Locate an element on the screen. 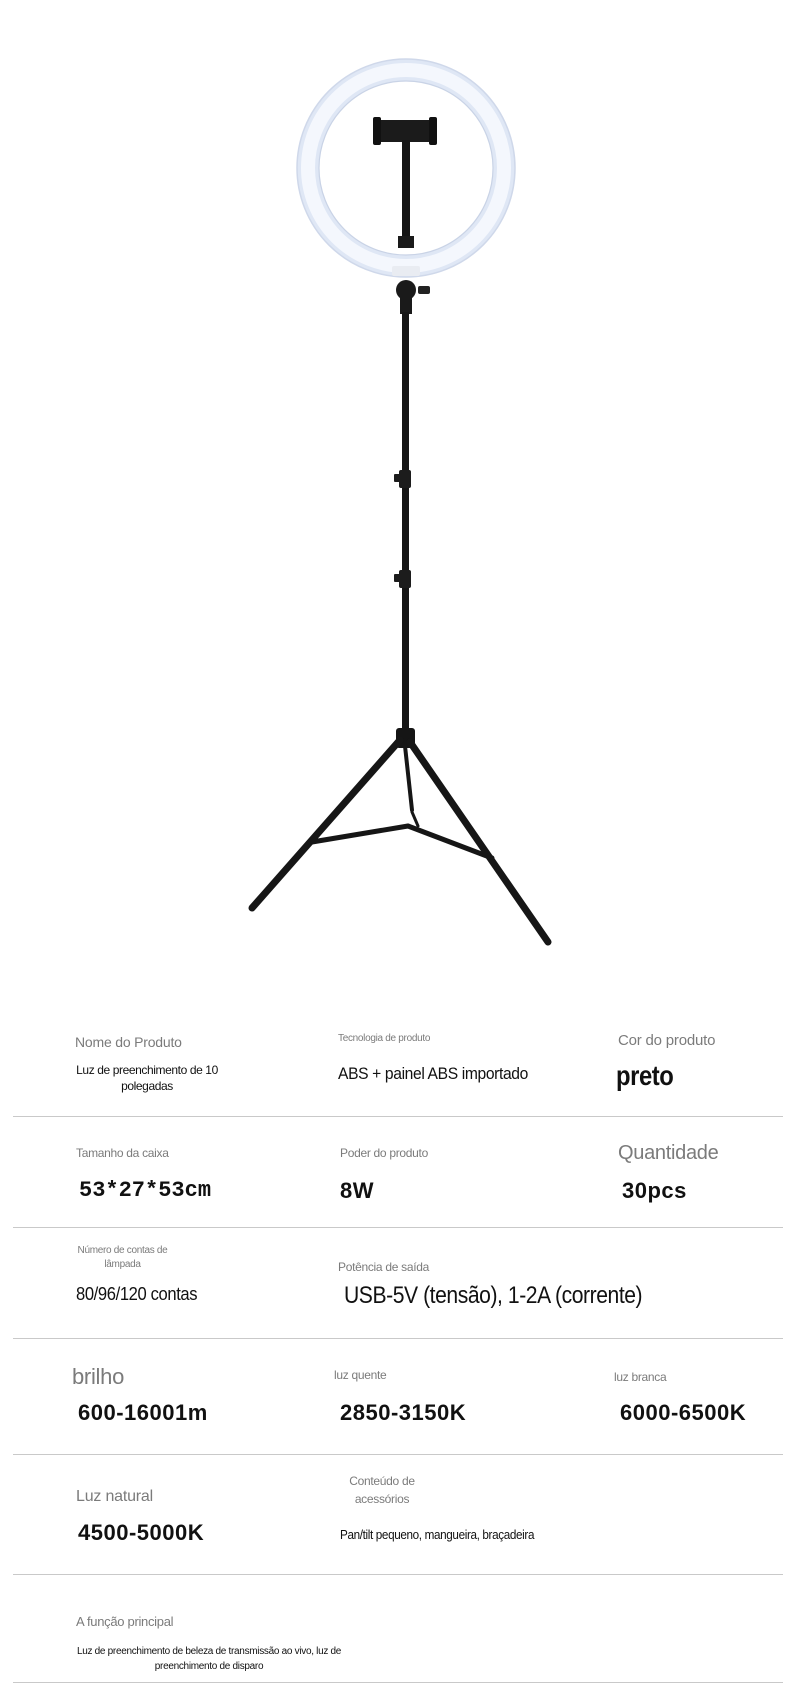 This screenshot has width=800, height=1685. tripod-pole is located at coordinates (404, 530).